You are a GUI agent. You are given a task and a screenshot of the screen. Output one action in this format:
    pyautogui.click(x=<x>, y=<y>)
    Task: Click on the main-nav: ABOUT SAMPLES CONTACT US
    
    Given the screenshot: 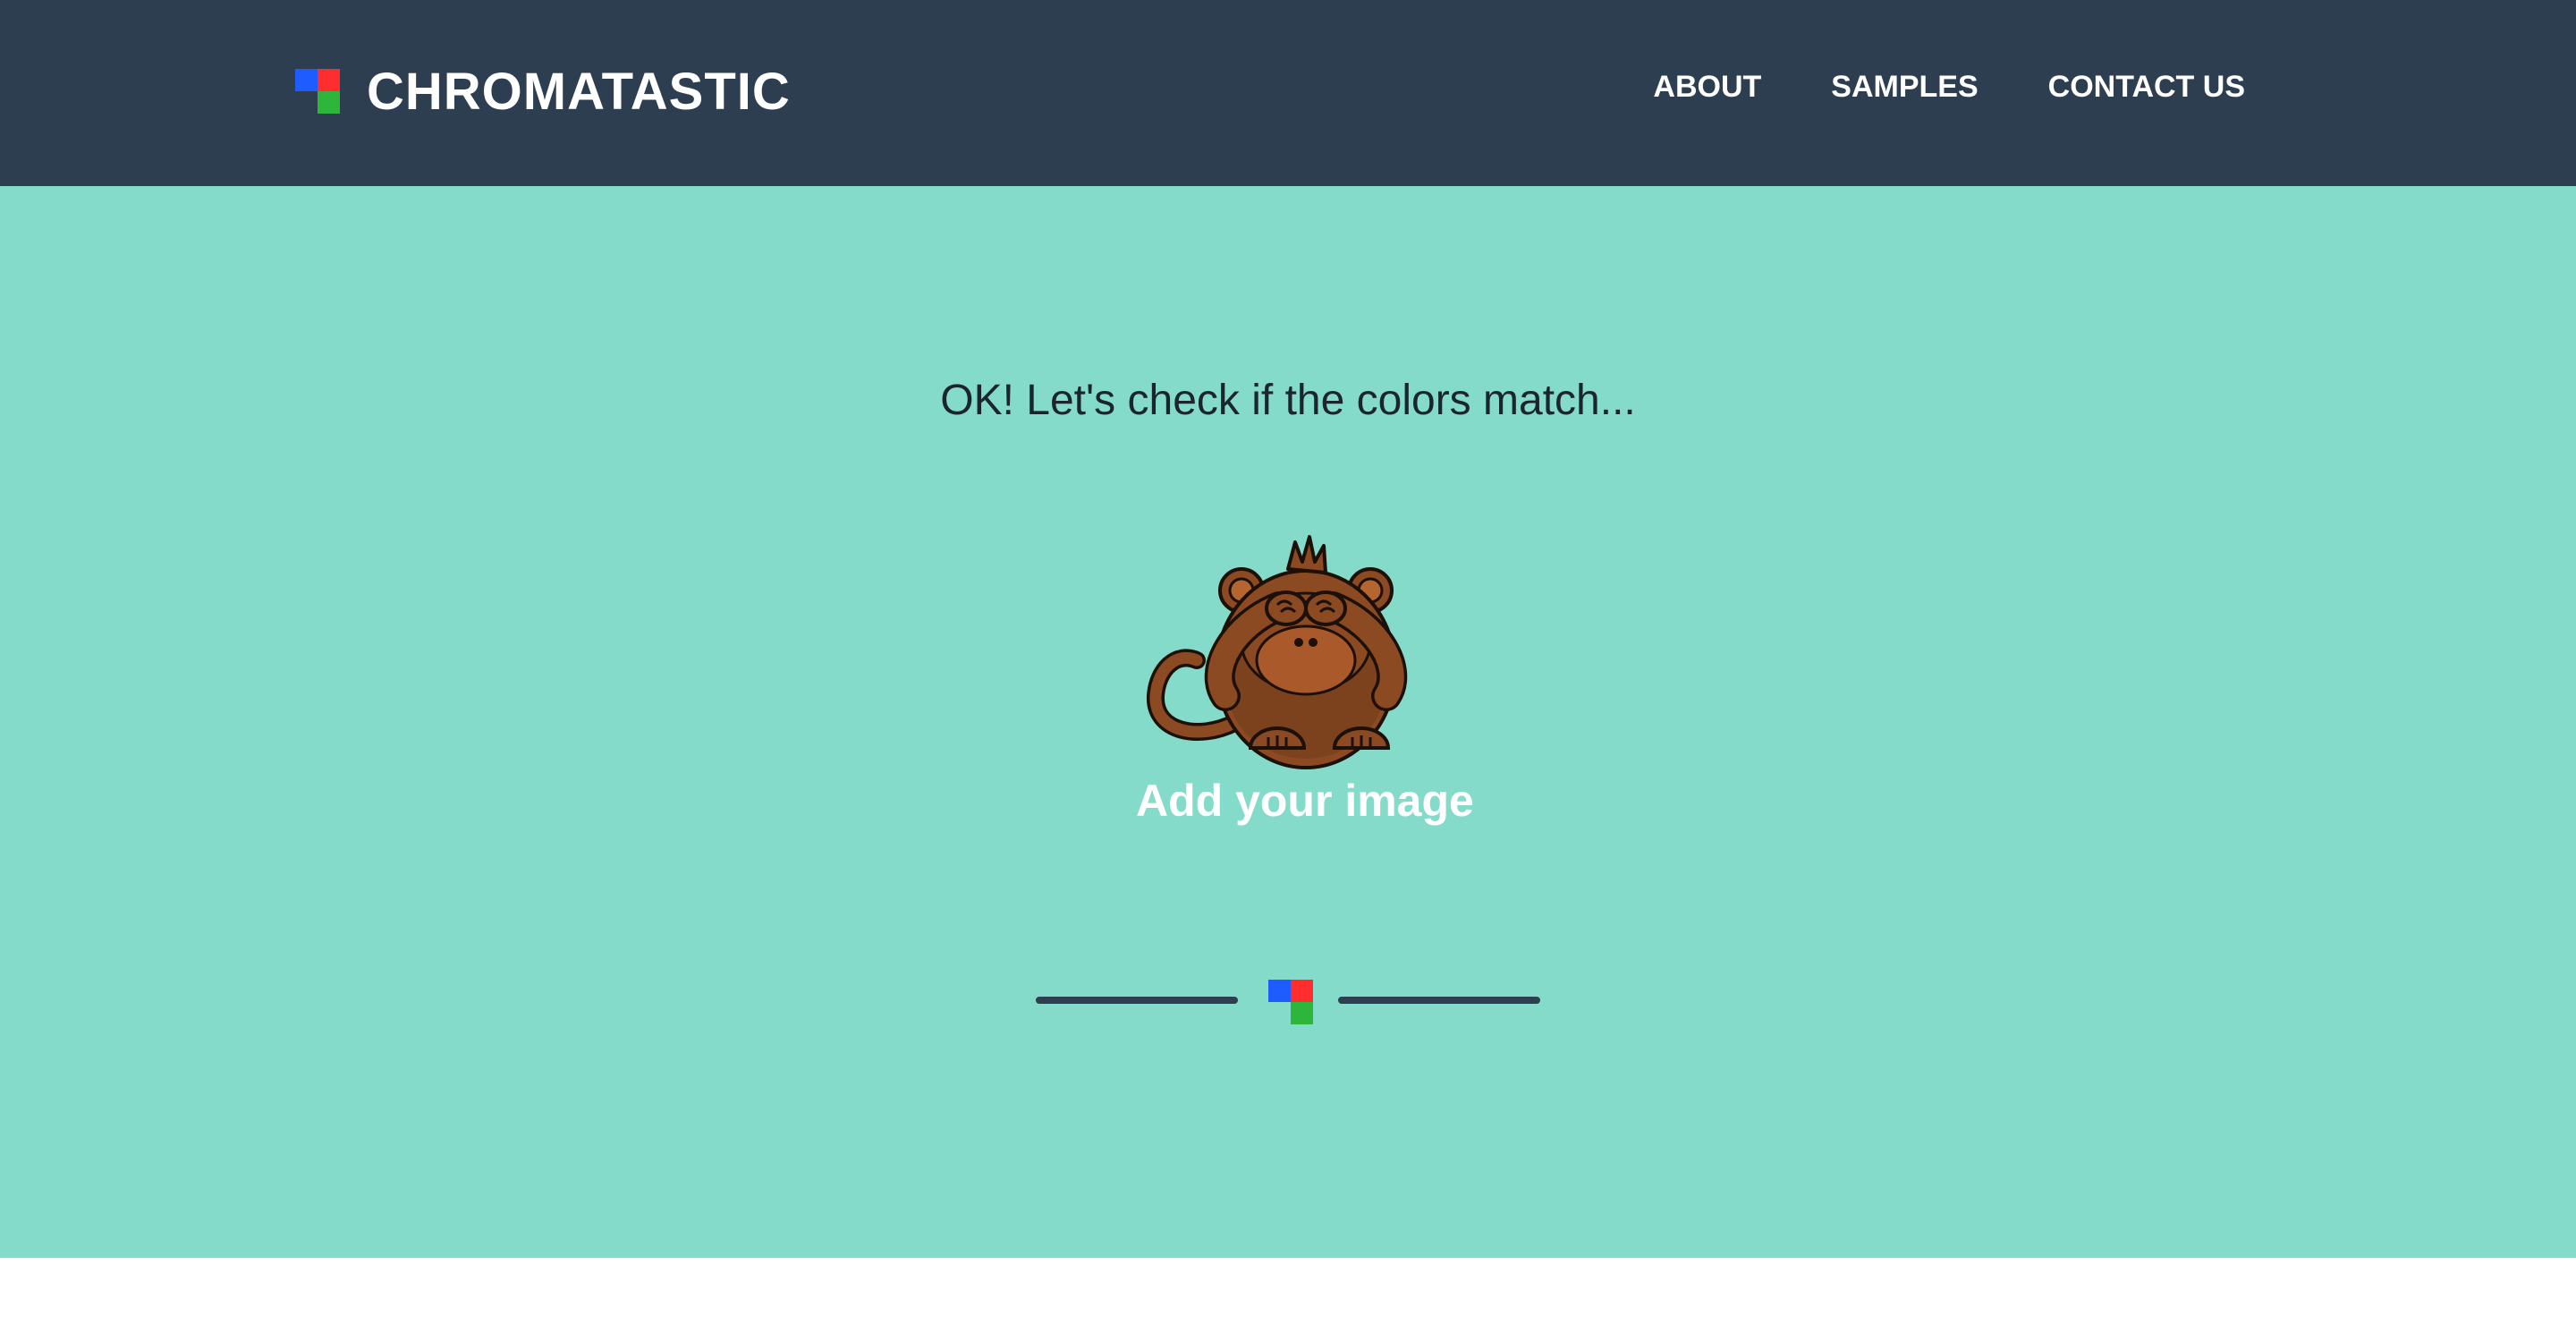 What is the action you would take?
    pyautogui.click(x=1949, y=88)
    